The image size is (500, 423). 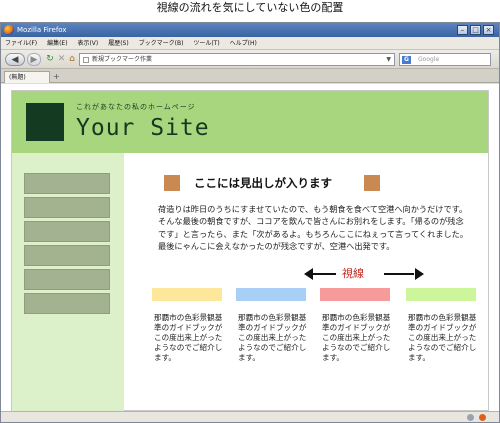 I want to click on navigation-toolbar: ◀ ▶ ↻ ✕ ⌂ 新規ブックマーク作業 ▼ G Google, so click(x=250, y=59).